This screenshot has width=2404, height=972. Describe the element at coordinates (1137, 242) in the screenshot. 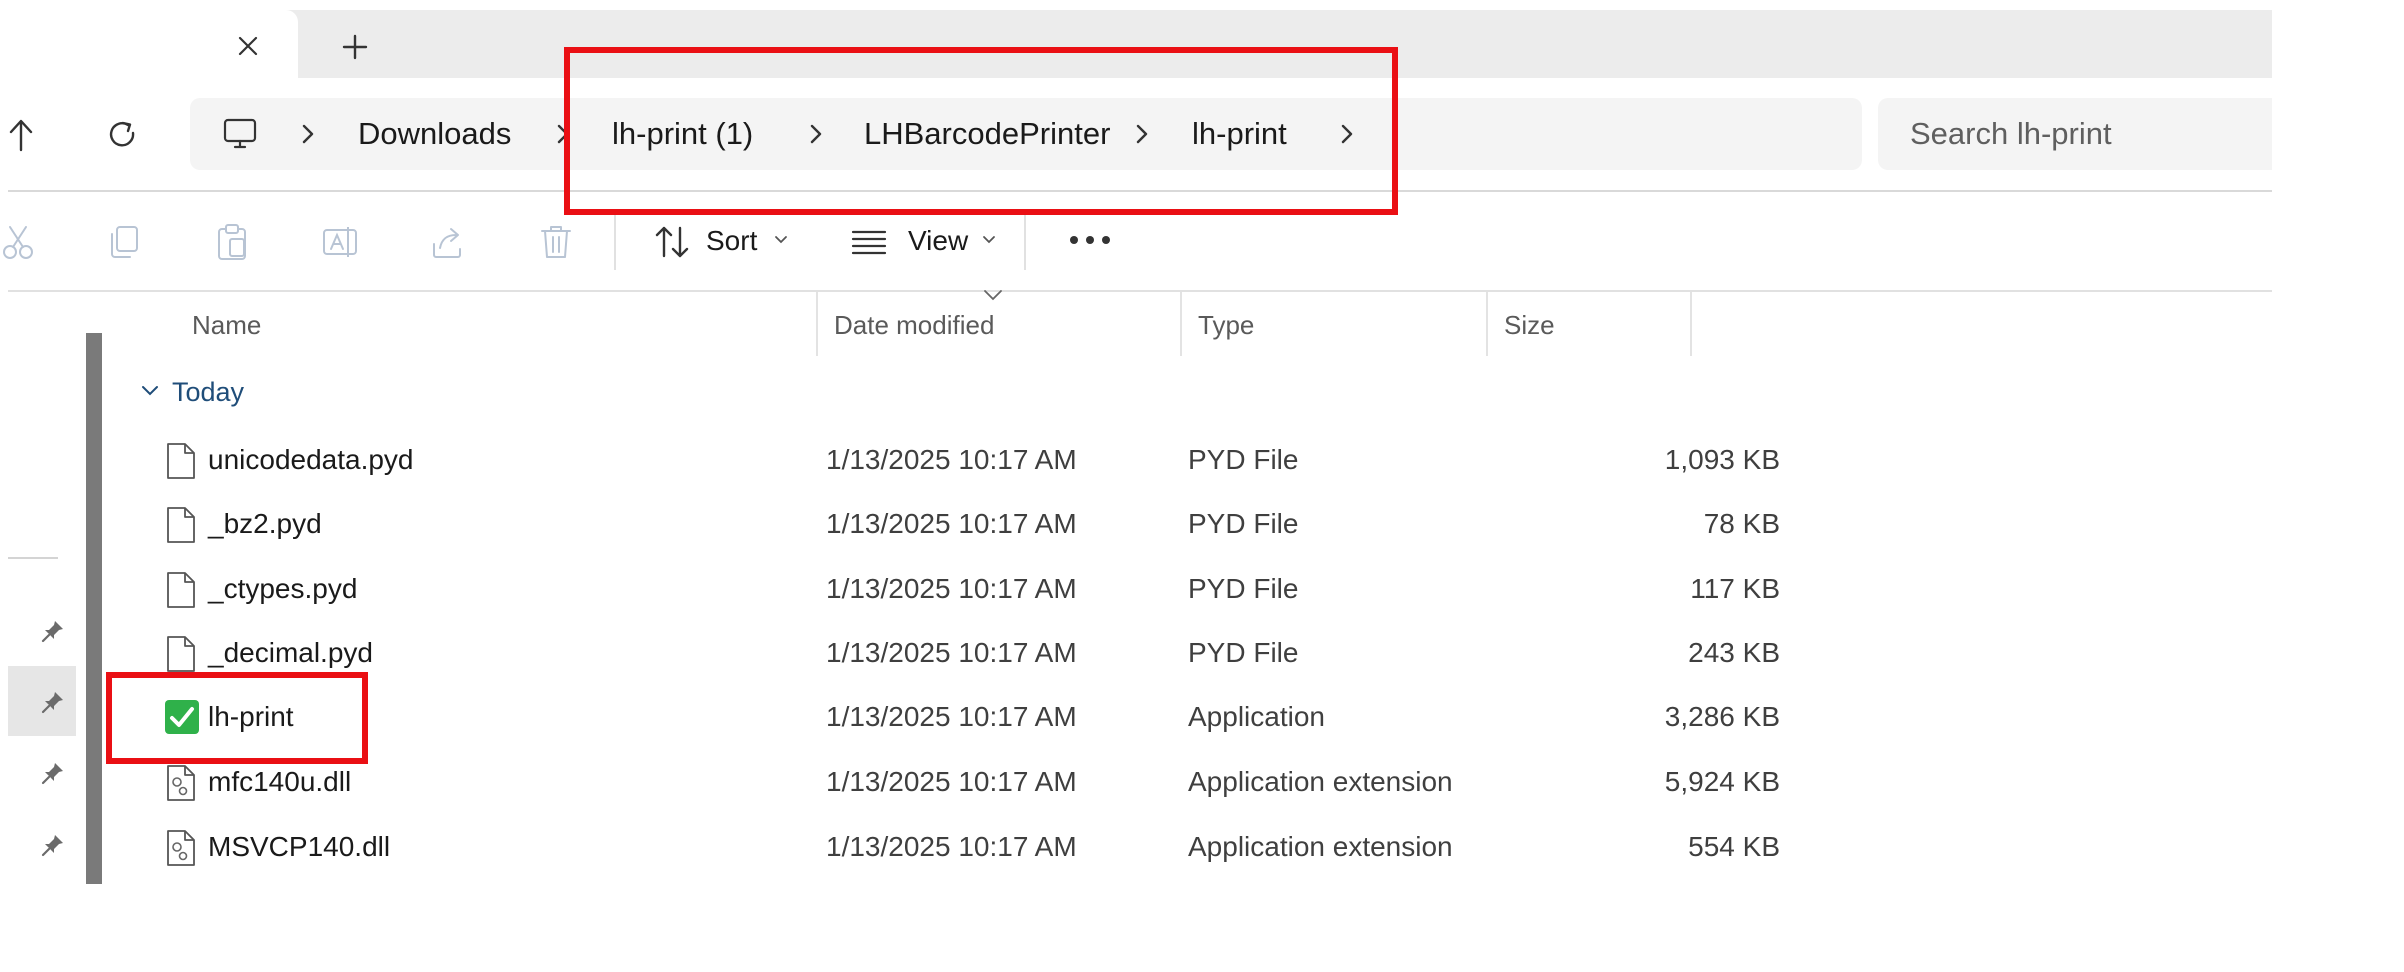

I see `command-bar: Sort View` at that location.